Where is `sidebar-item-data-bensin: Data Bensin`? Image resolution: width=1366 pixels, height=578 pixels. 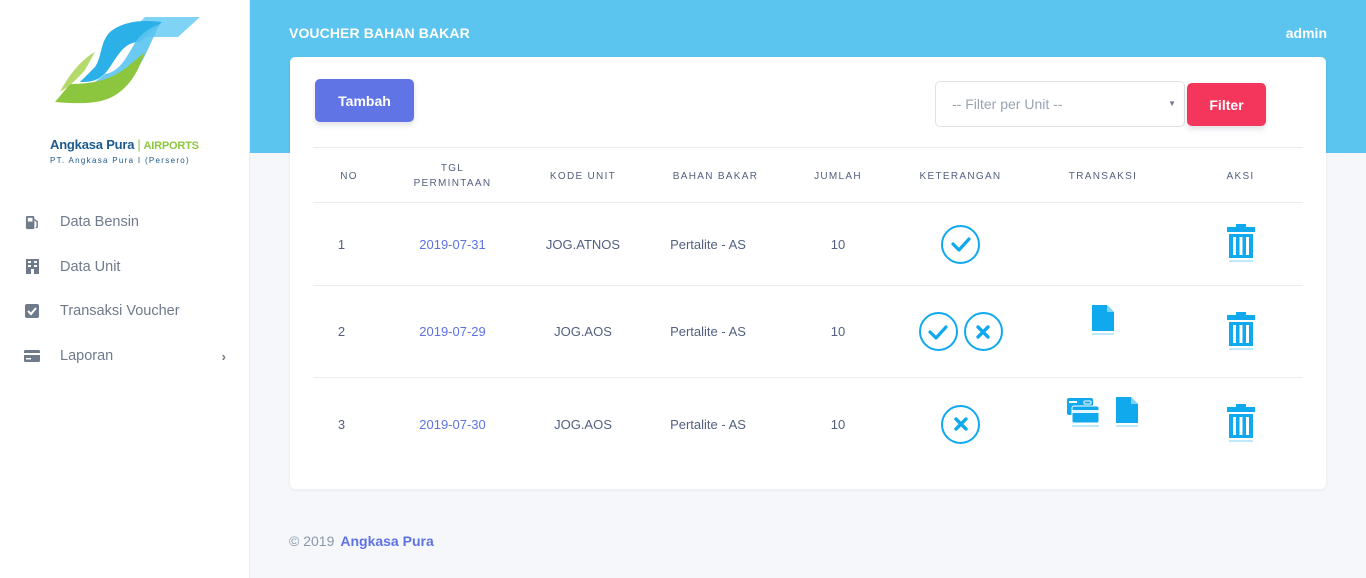 sidebar-item-data-bensin: Data Bensin is located at coordinates (125, 222).